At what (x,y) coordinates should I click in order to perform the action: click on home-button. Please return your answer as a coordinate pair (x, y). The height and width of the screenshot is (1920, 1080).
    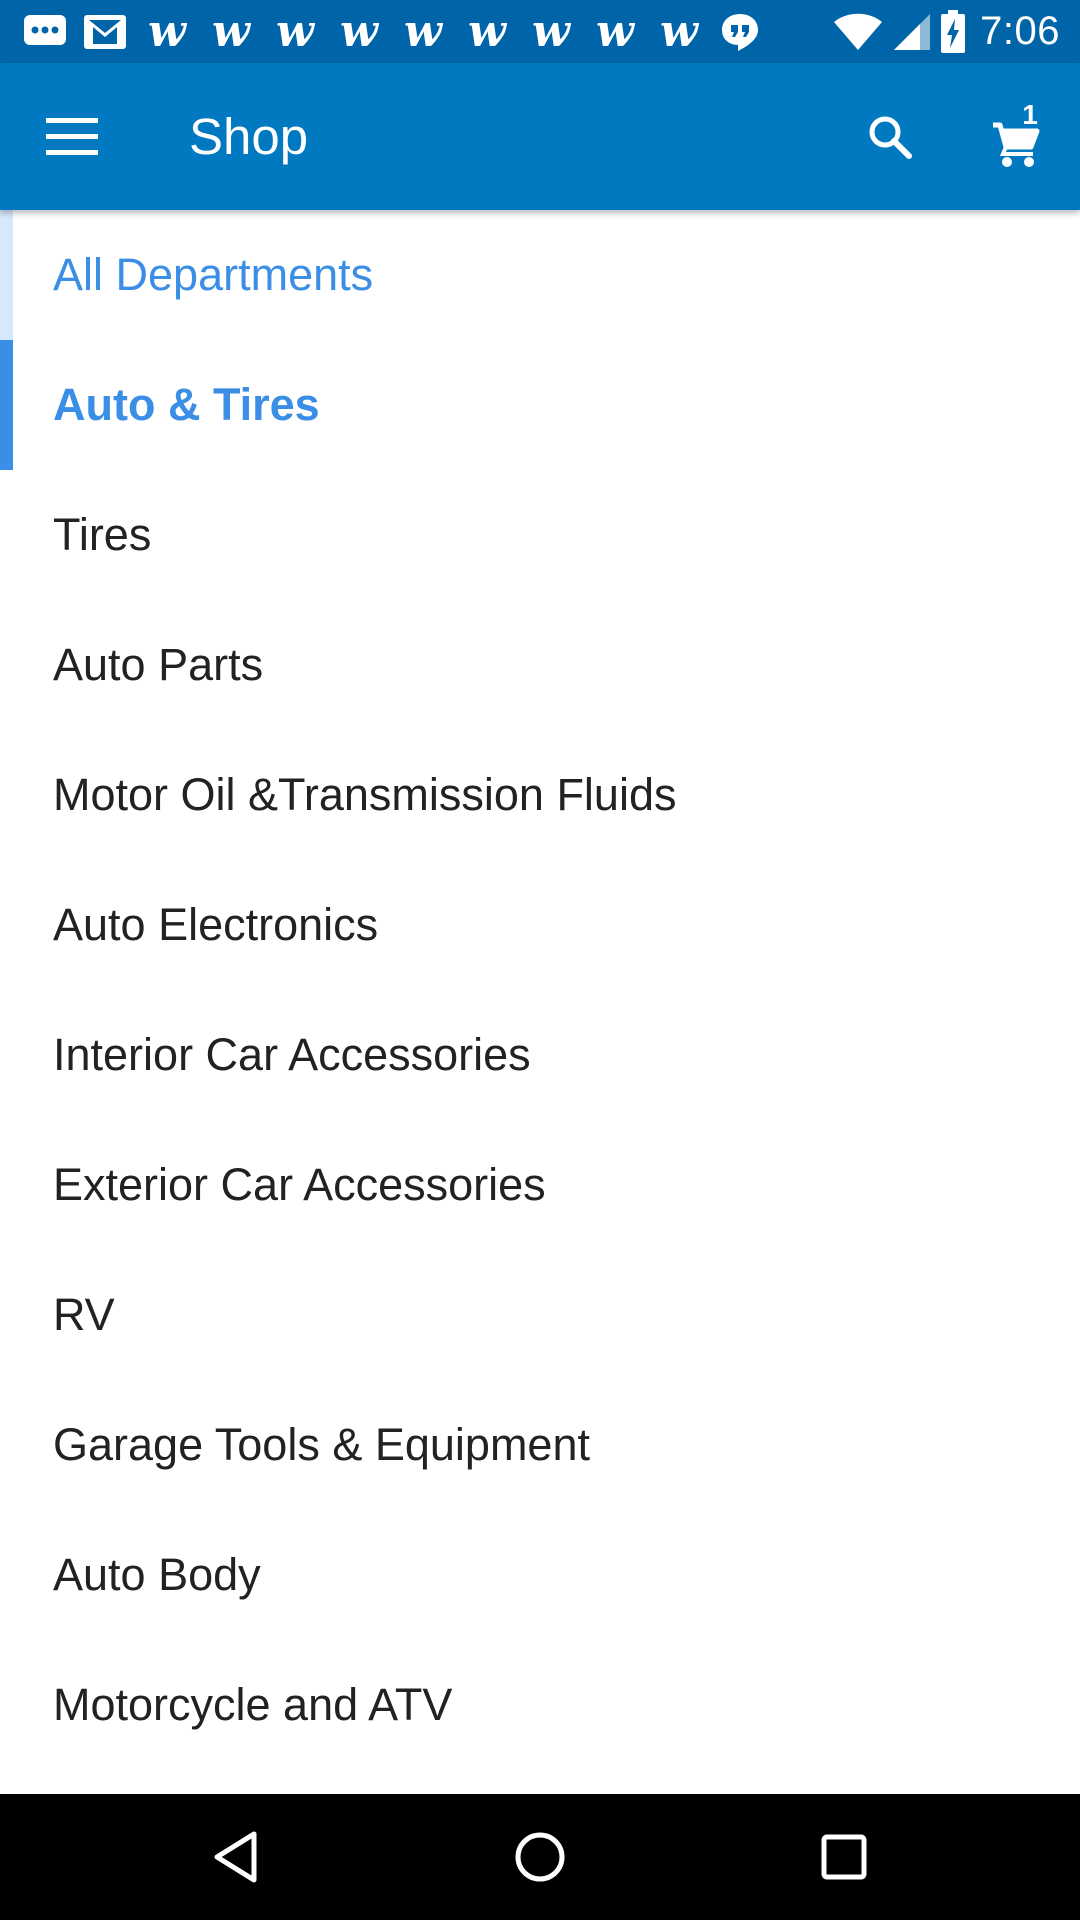
    Looking at the image, I should click on (540, 1857).